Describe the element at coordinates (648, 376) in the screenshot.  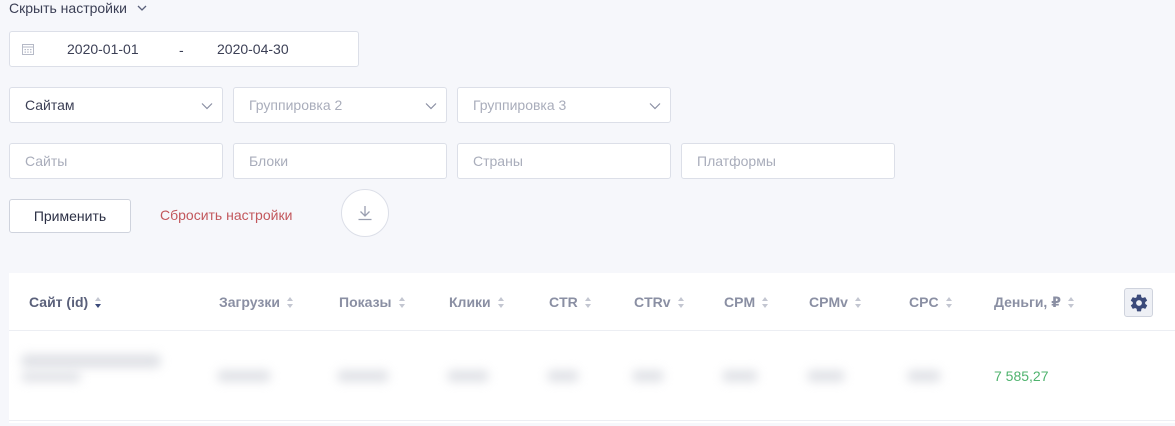
I see `blurred-ctrv-value` at that location.